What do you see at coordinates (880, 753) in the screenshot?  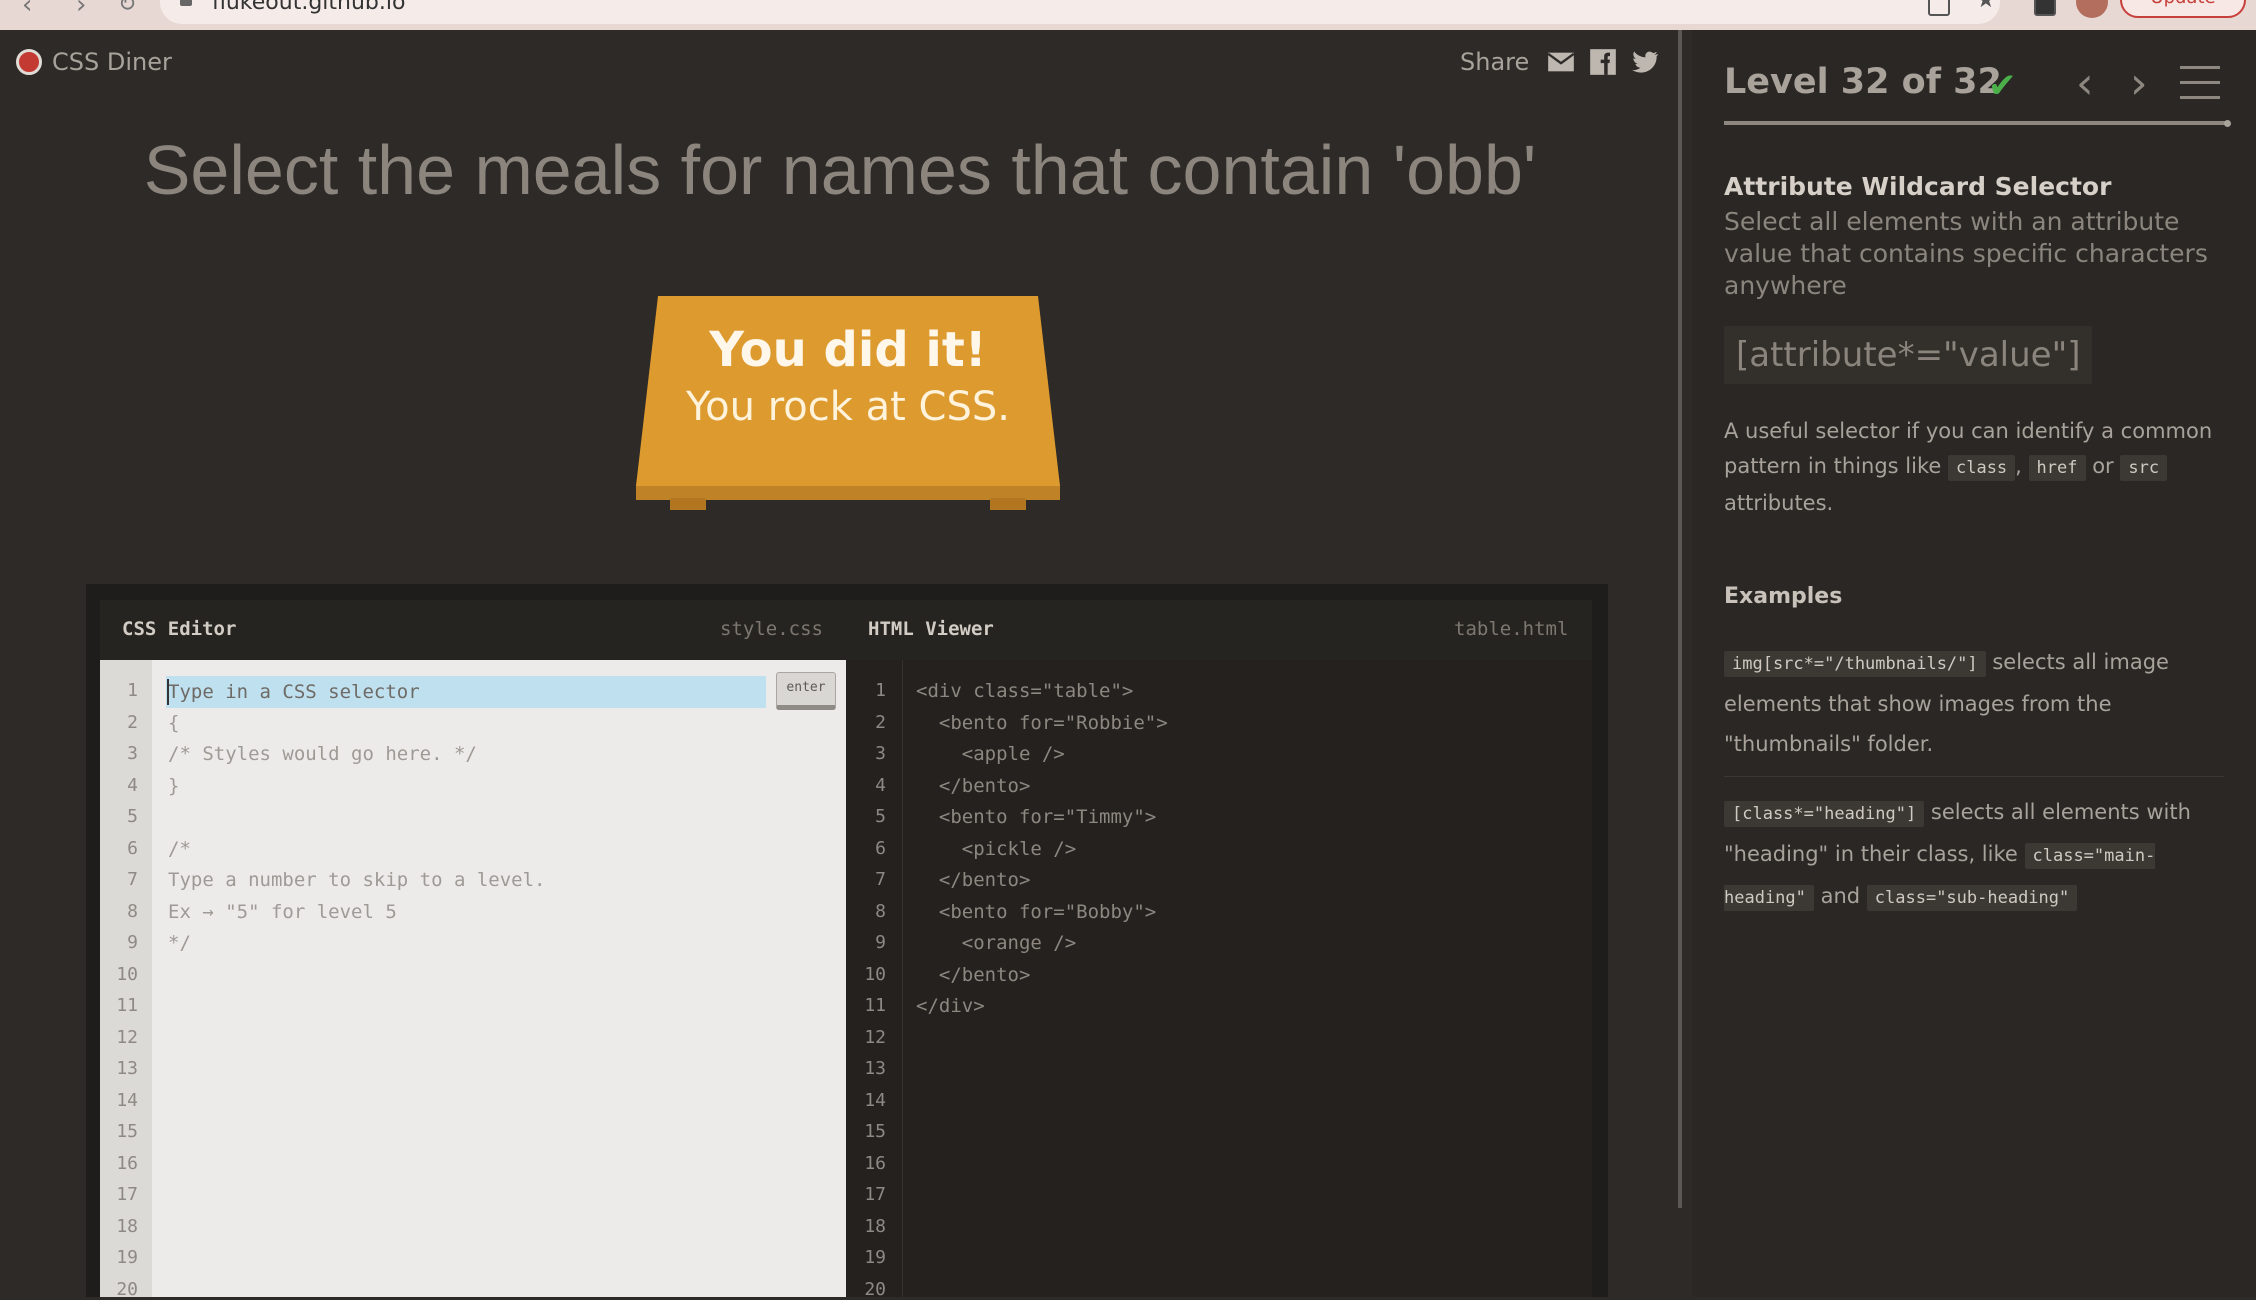 I see `line-number: 3` at bounding box center [880, 753].